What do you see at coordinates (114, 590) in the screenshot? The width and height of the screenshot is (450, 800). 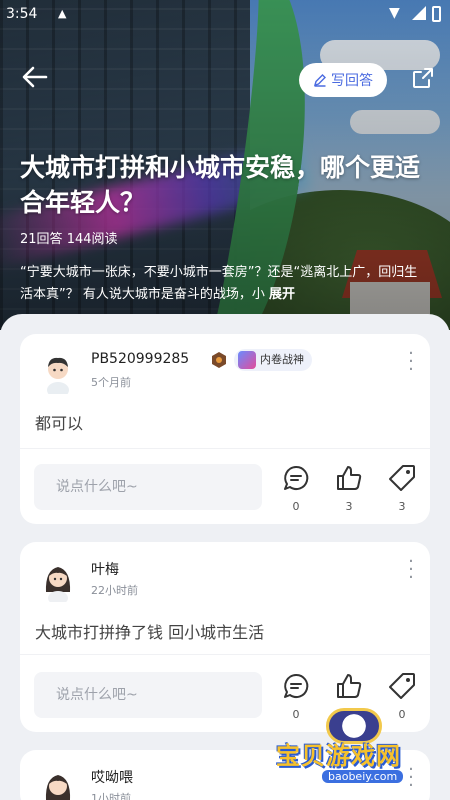 I see `answer-time: 22小时前` at bounding box center [114, 590].